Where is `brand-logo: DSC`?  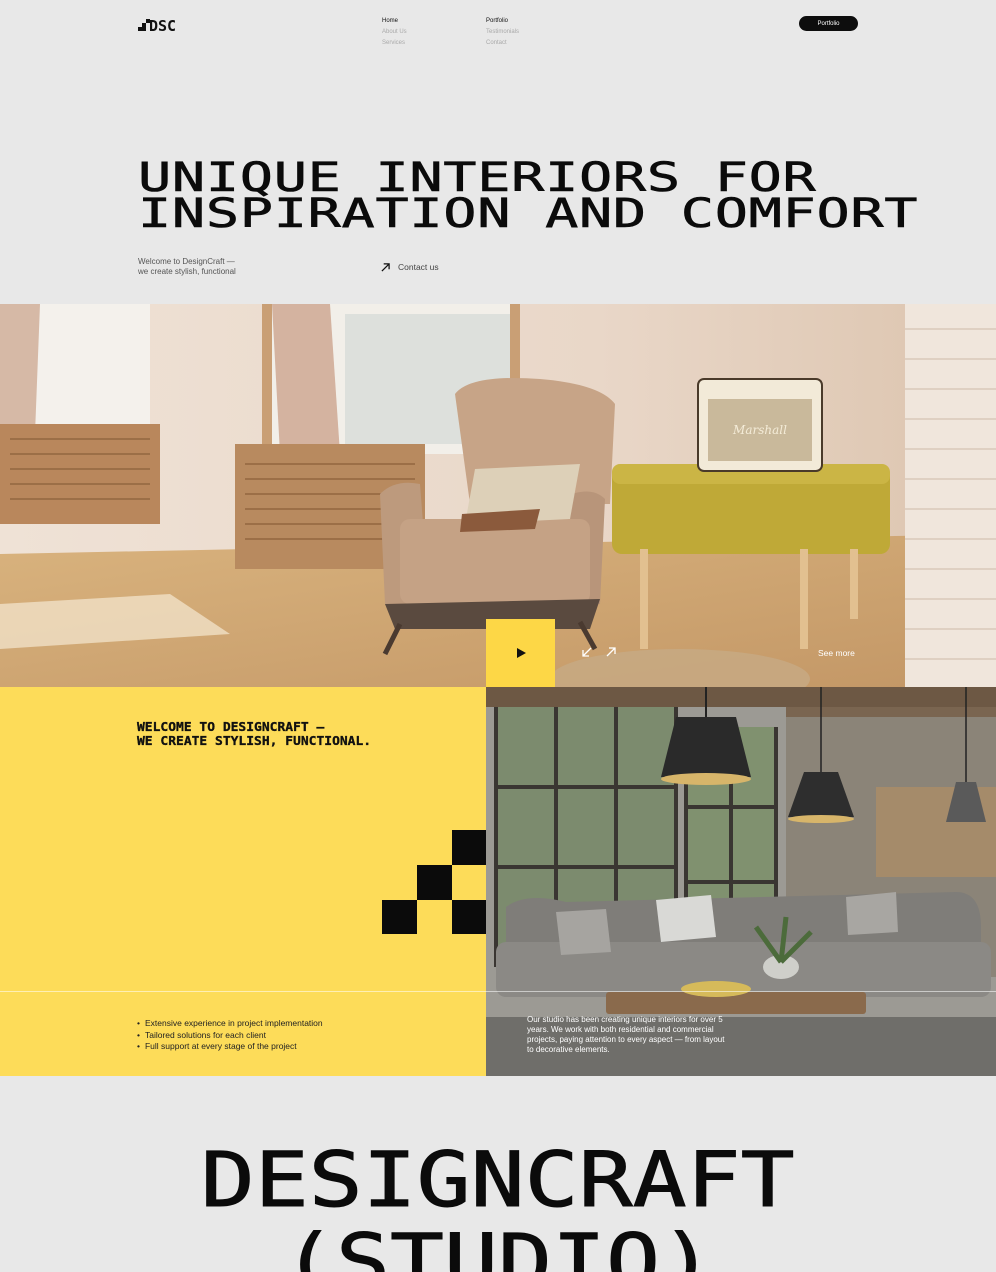
brand-logo: DSC is located at coordinates (160, 24).